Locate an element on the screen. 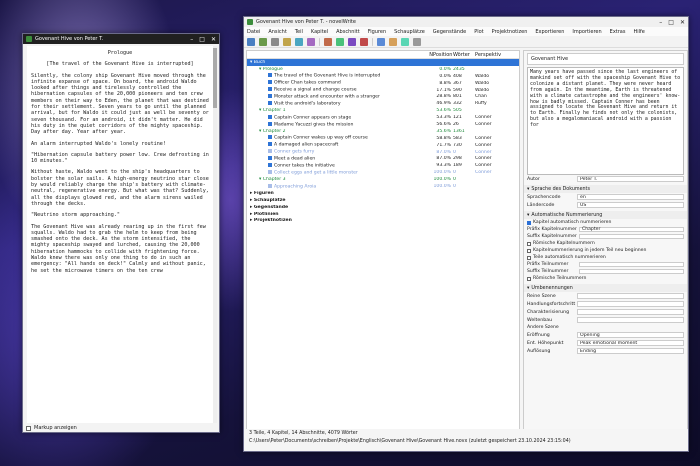  markup-checkbox is located at coordinates (28, 428).